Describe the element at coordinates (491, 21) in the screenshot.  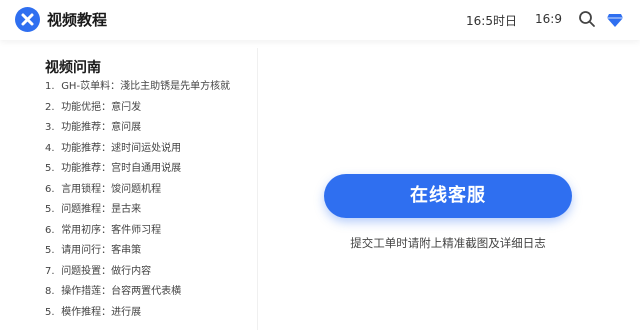
I see `time-label-primary: 16:5​时日` at that location.